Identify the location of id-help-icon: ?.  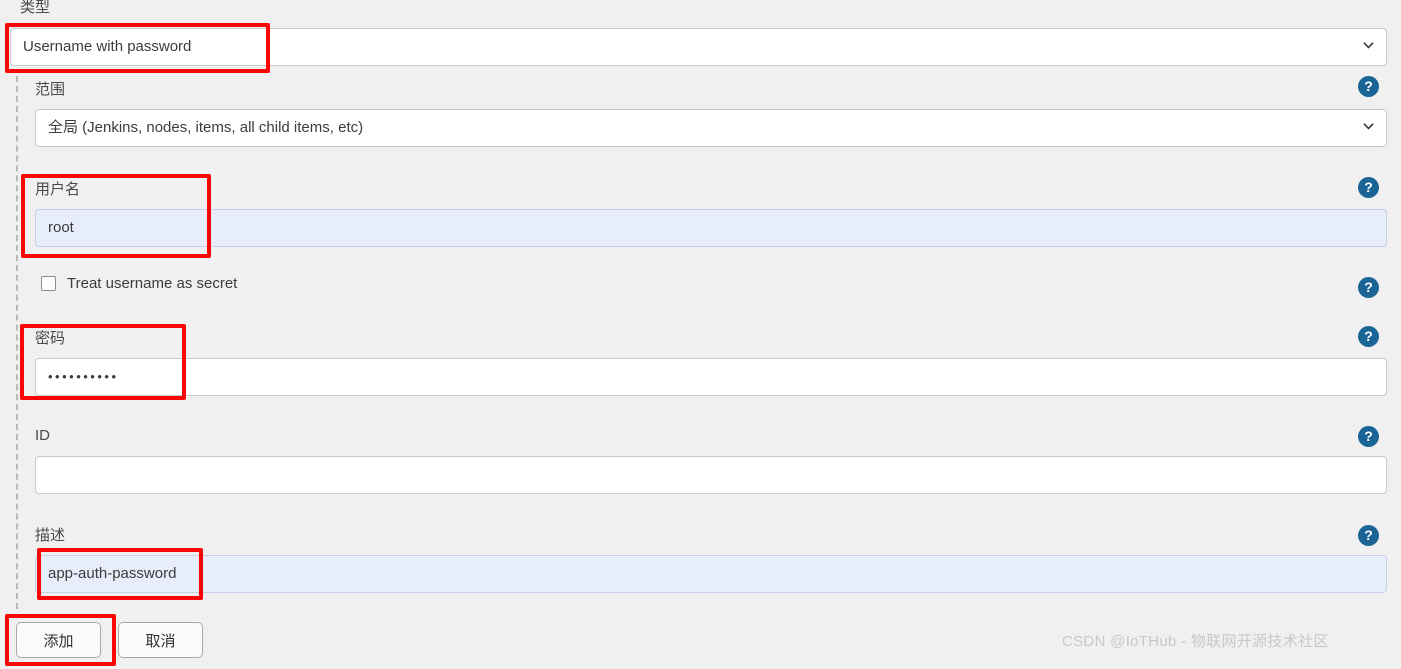
(1368, 436).